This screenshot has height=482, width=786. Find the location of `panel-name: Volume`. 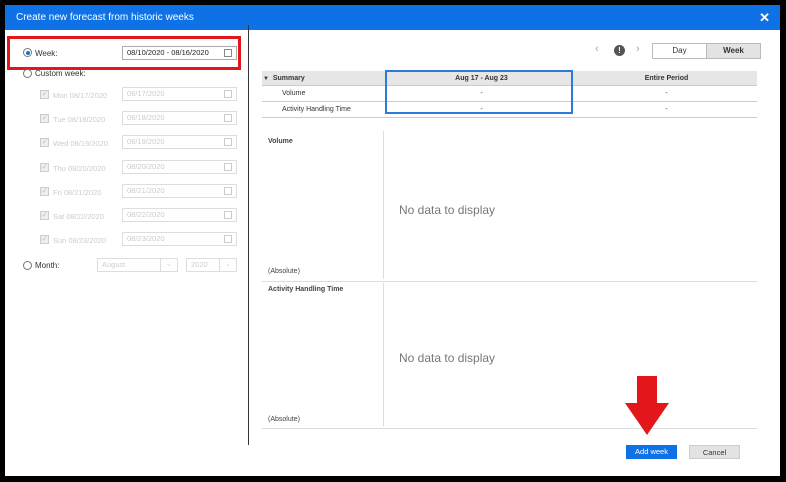

panel-name: Volume is located at coordinates (280, 141).